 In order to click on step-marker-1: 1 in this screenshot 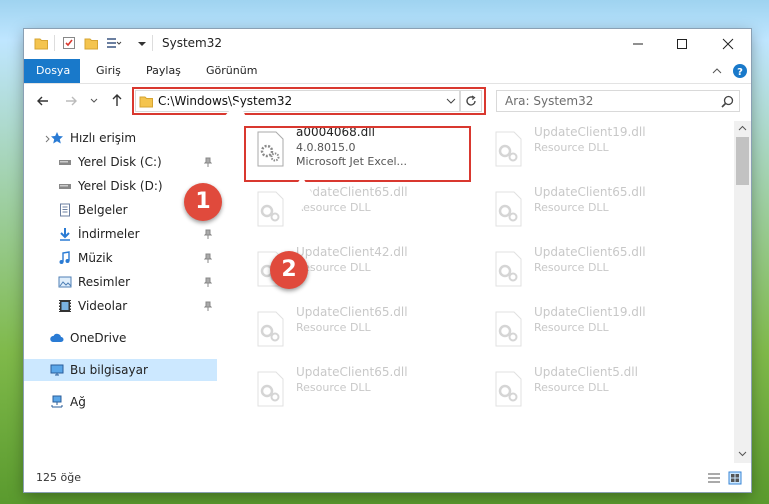, I will do `click(203, 202)`.